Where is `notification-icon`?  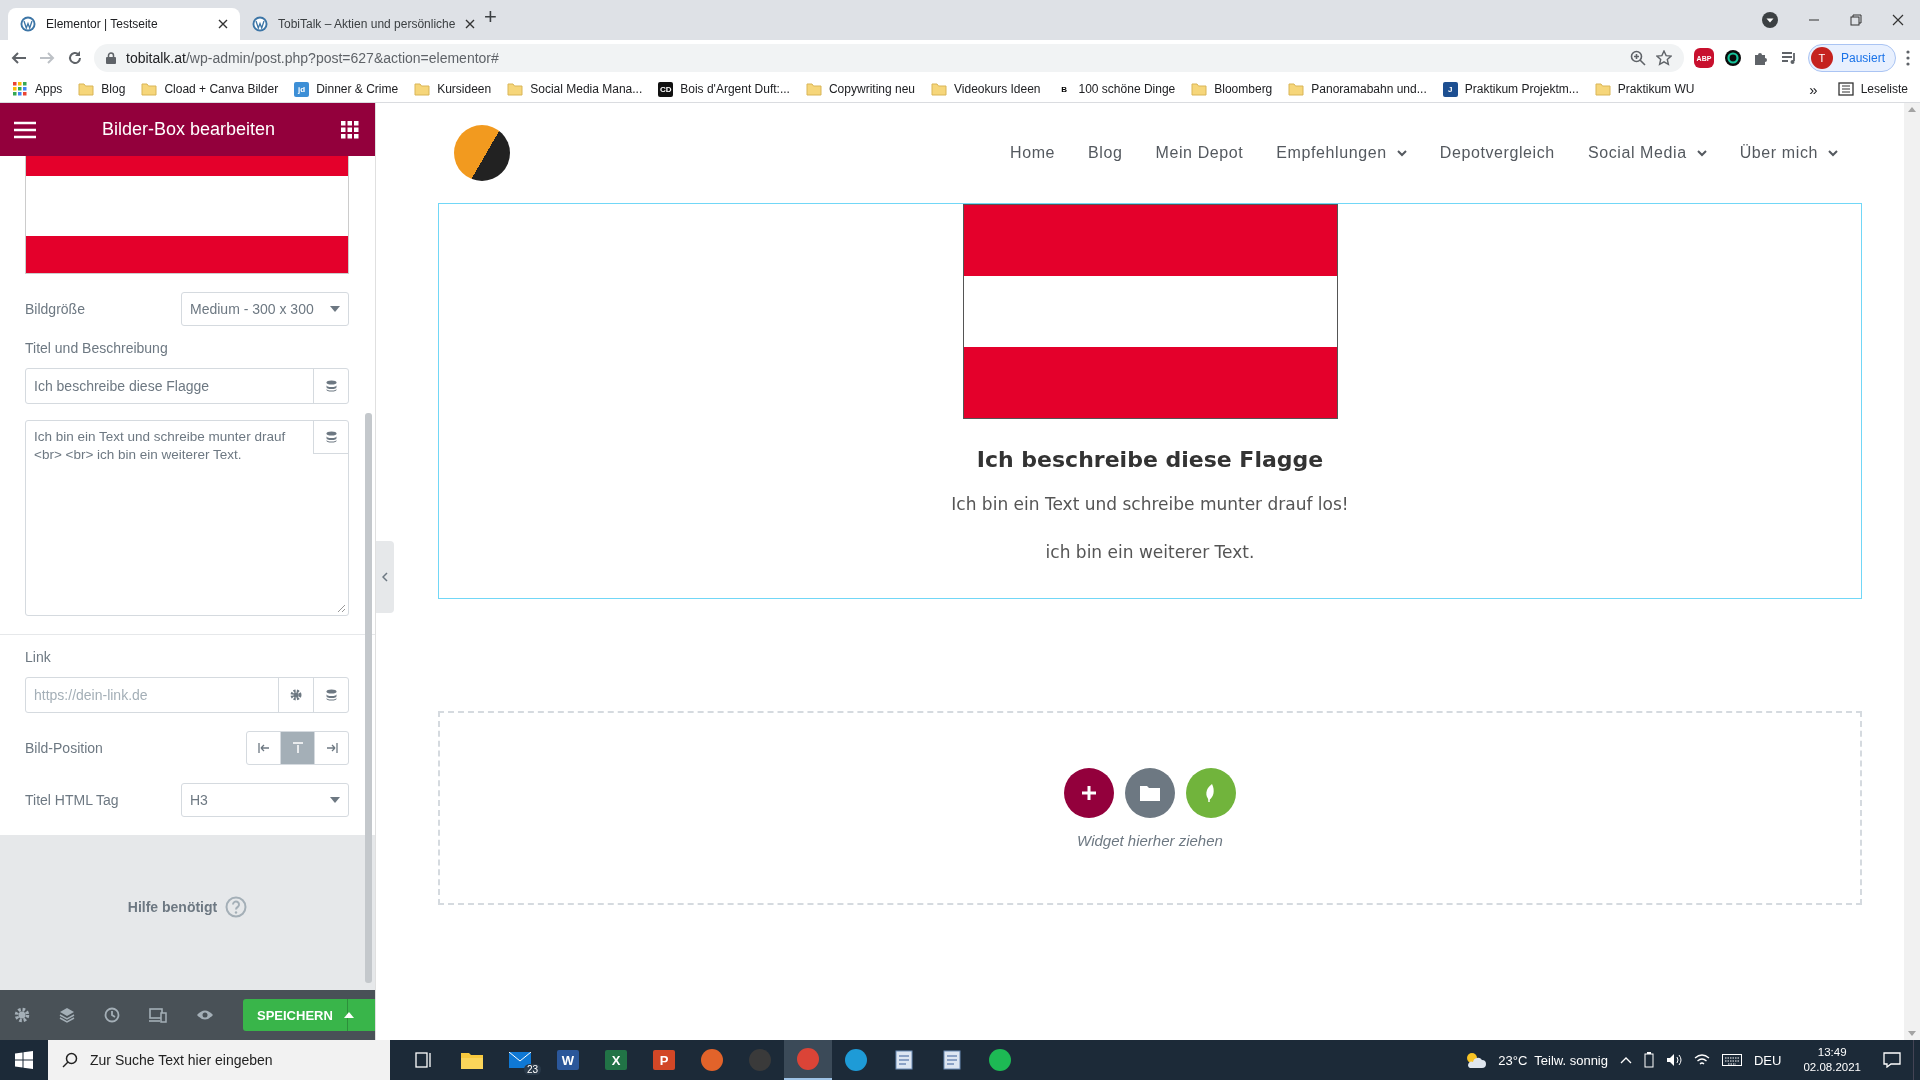 notification-icon is located at coordinates (1892, 1060).